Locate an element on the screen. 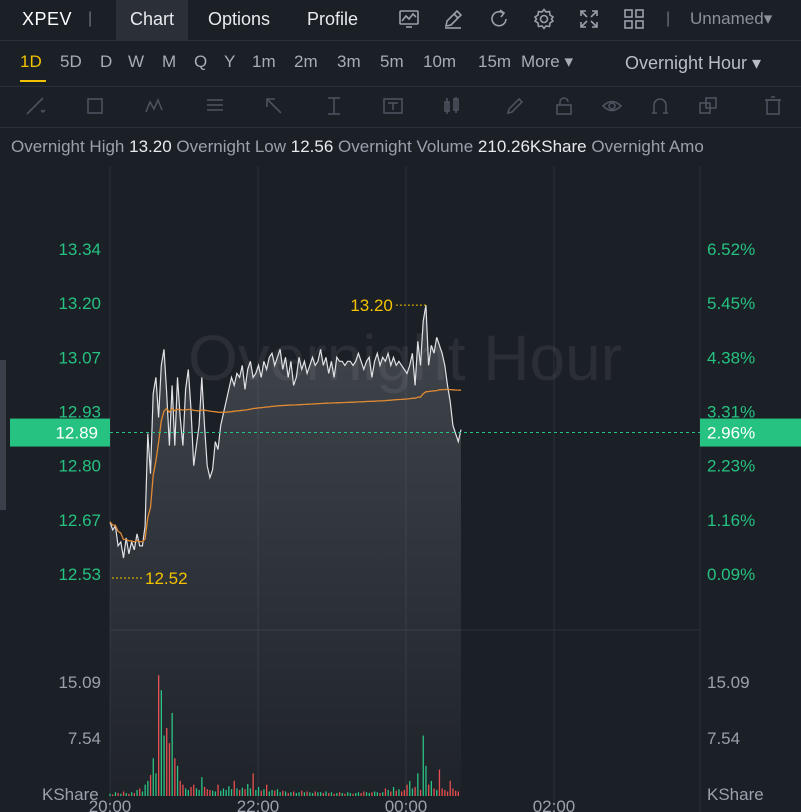  price-axis-label: 13.20 is located at coordinates (79, 303).